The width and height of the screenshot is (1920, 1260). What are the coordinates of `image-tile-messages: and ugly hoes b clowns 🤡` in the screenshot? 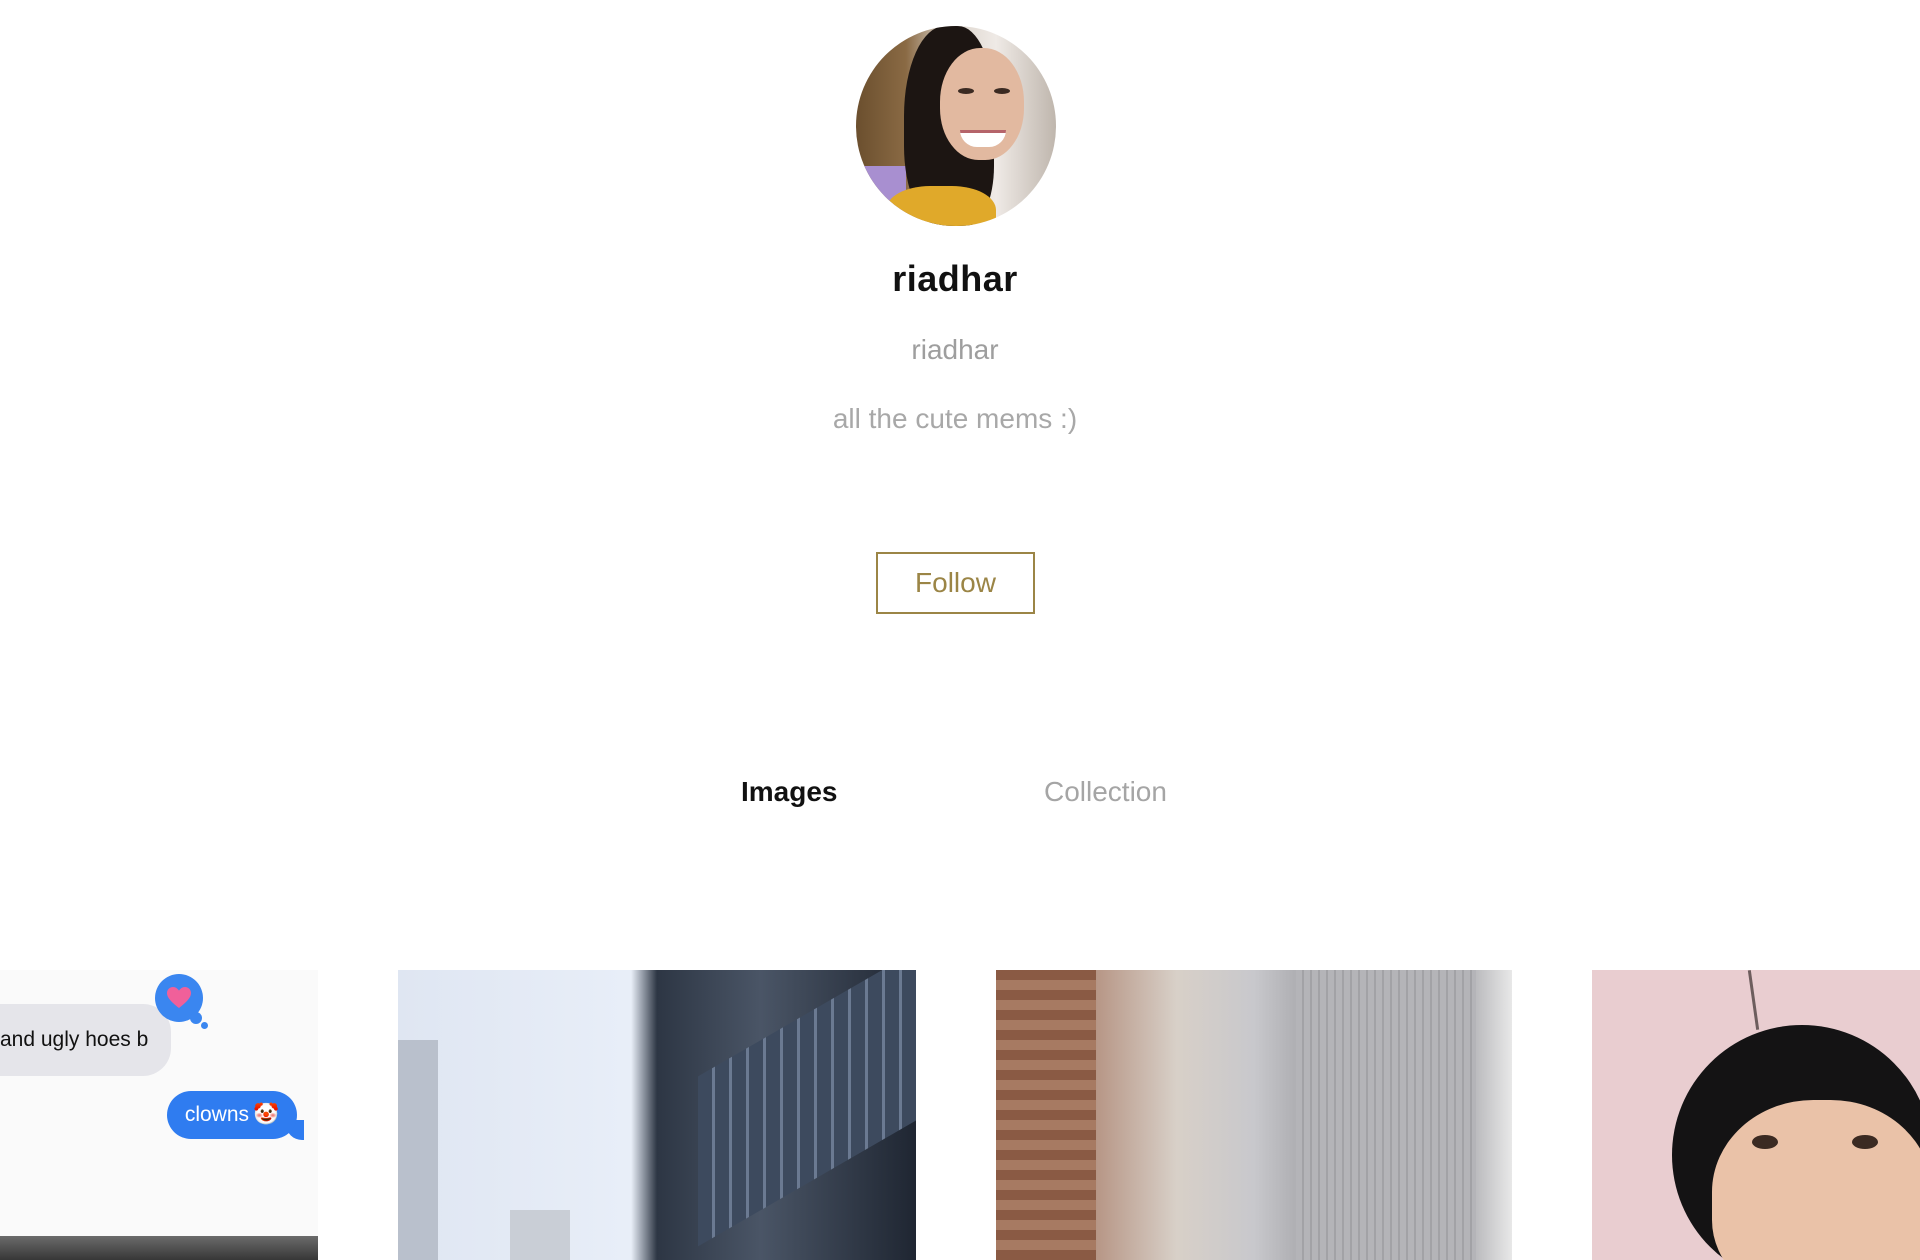 It's located at (159, 1115).